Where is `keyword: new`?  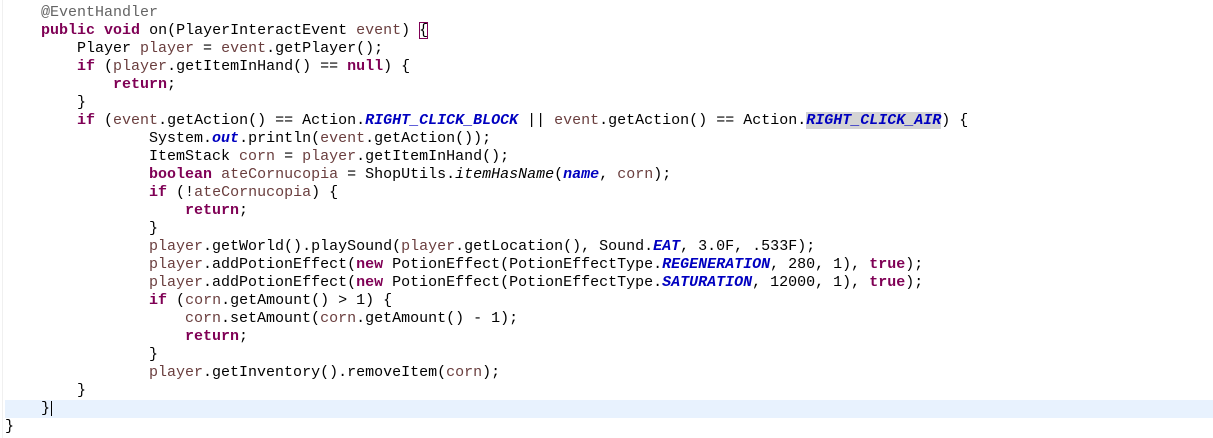 keyword: new is located at coordinates (370, 282).